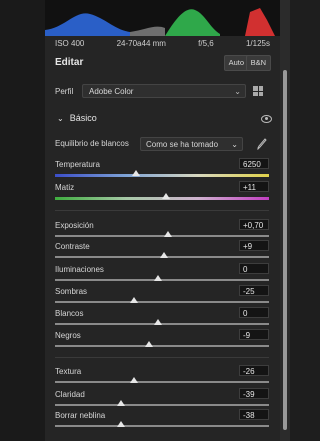 The image size is (320, 441). Describe the element at coordinates (65, 187) in the screenshot. I see `slider-label: Matiz` at that location.